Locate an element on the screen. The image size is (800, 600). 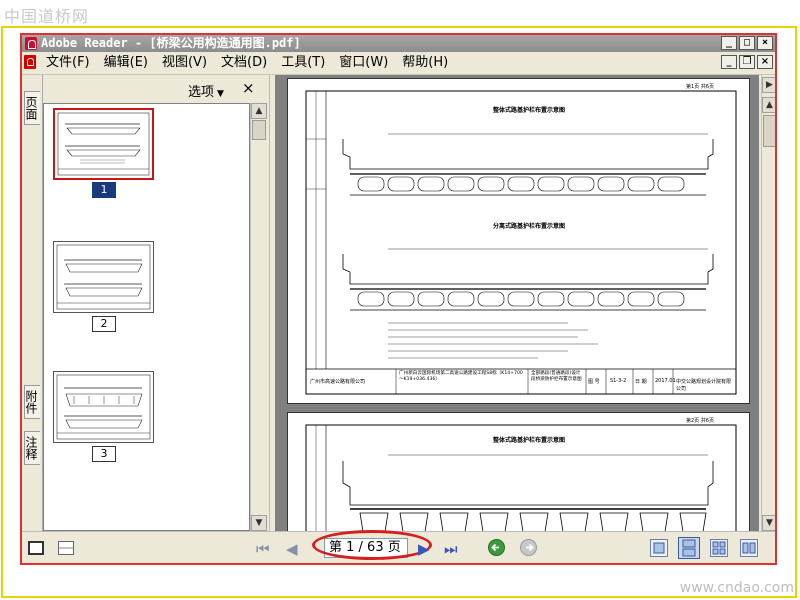
page-layout-icon is located at coordinates (36, 548).